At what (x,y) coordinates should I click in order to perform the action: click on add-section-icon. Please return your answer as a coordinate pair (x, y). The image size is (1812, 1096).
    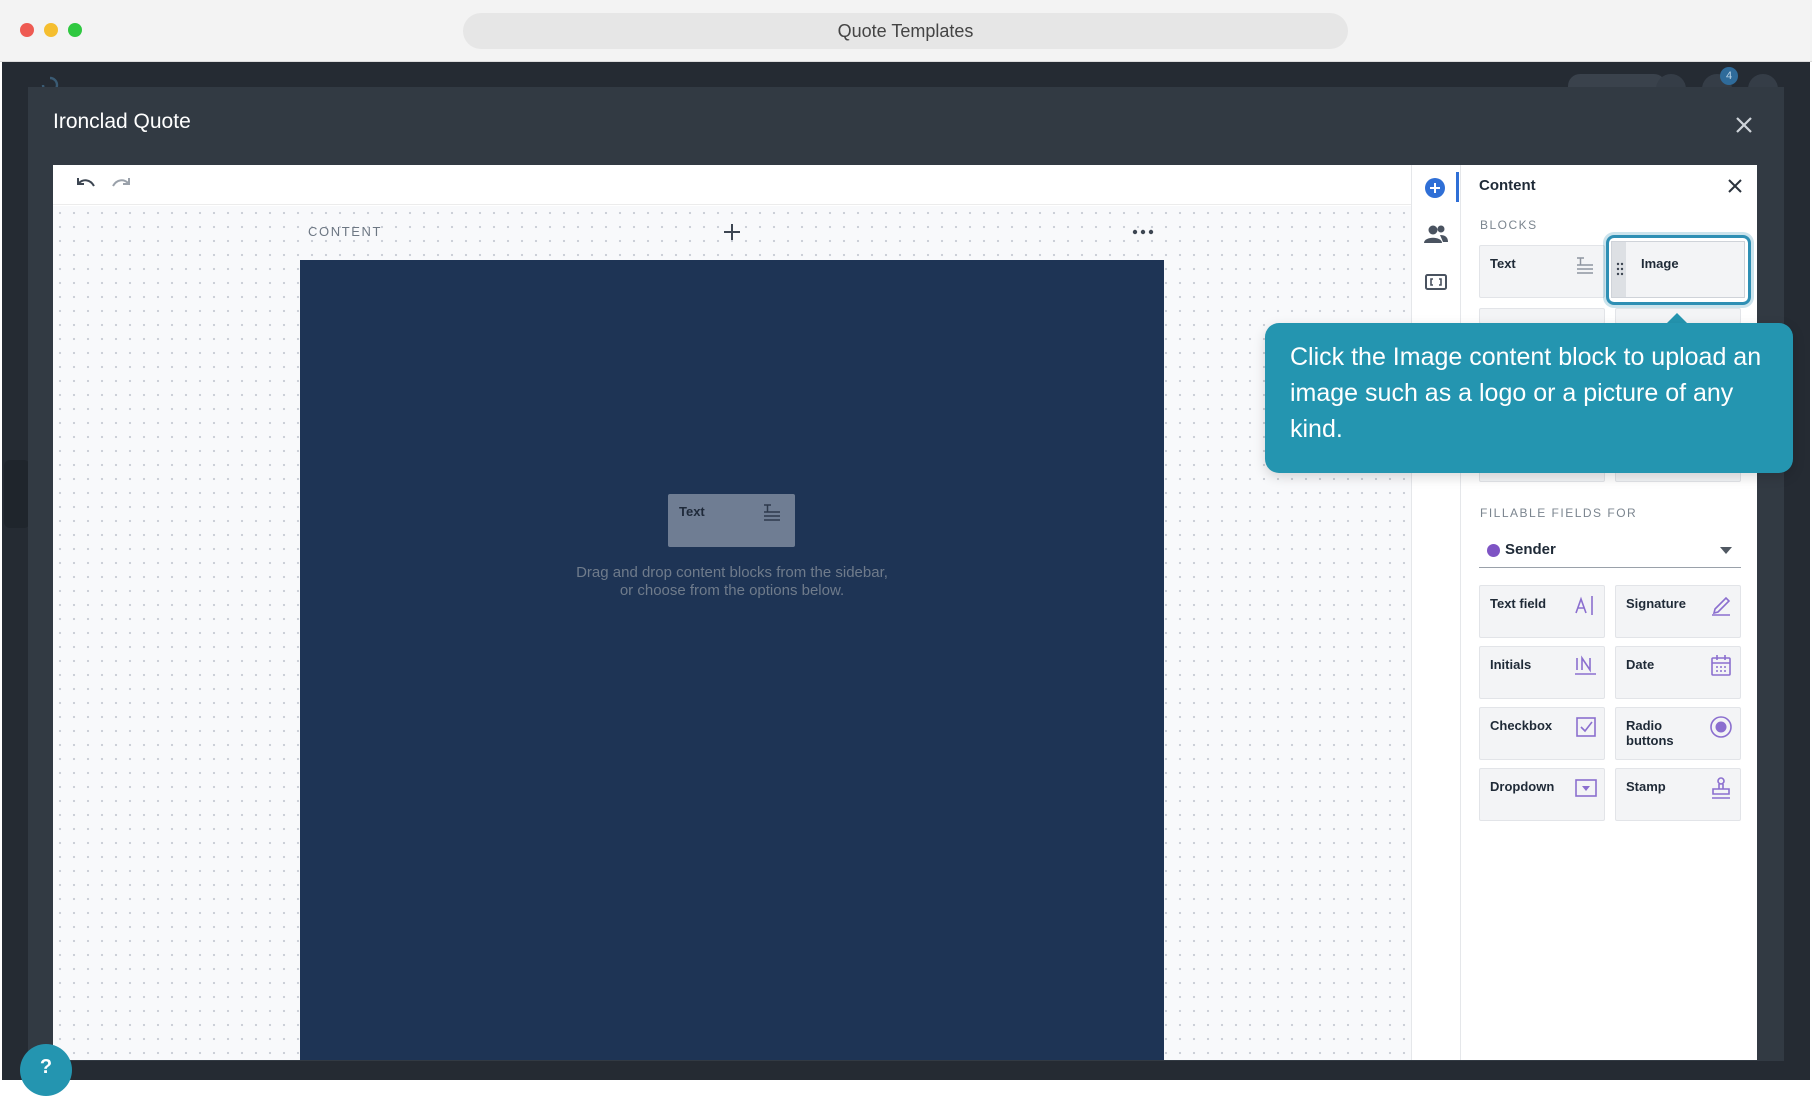
    Looking at the image, I should click on (732, 232).